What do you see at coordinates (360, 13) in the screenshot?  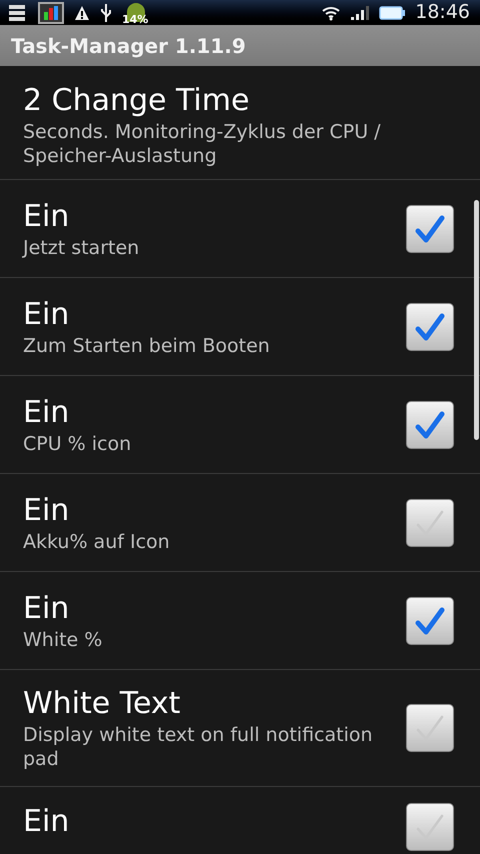 I see `signal-icon` at bounding box center [360, 13].